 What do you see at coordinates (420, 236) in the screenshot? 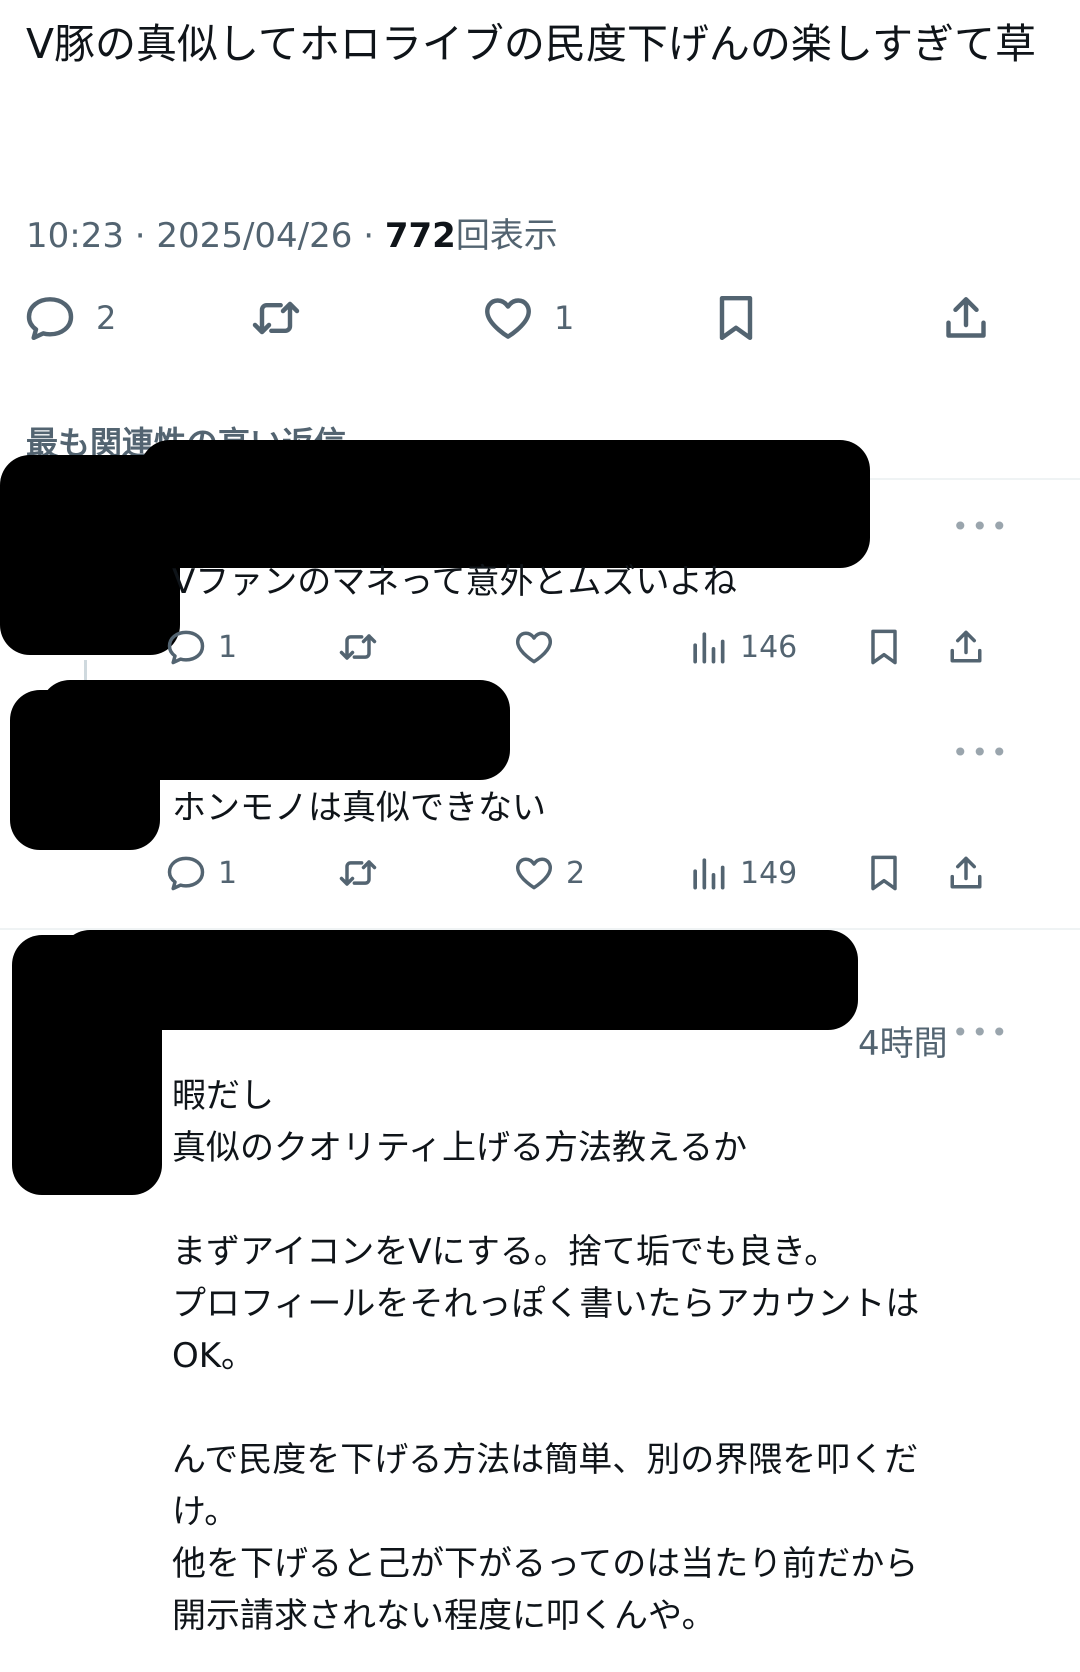
I see `tweet-views-count: 772` at bounding box center [420, 236].